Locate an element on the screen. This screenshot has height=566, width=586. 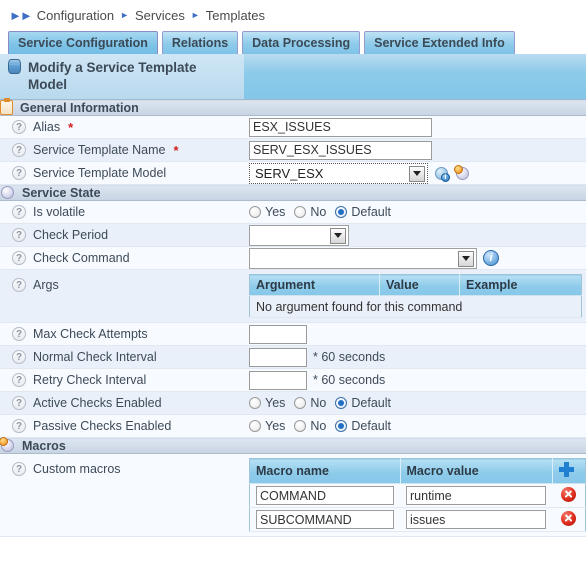
table-row: ? Service Template Model SERV_ESX i is located at coordinates (293, 173).